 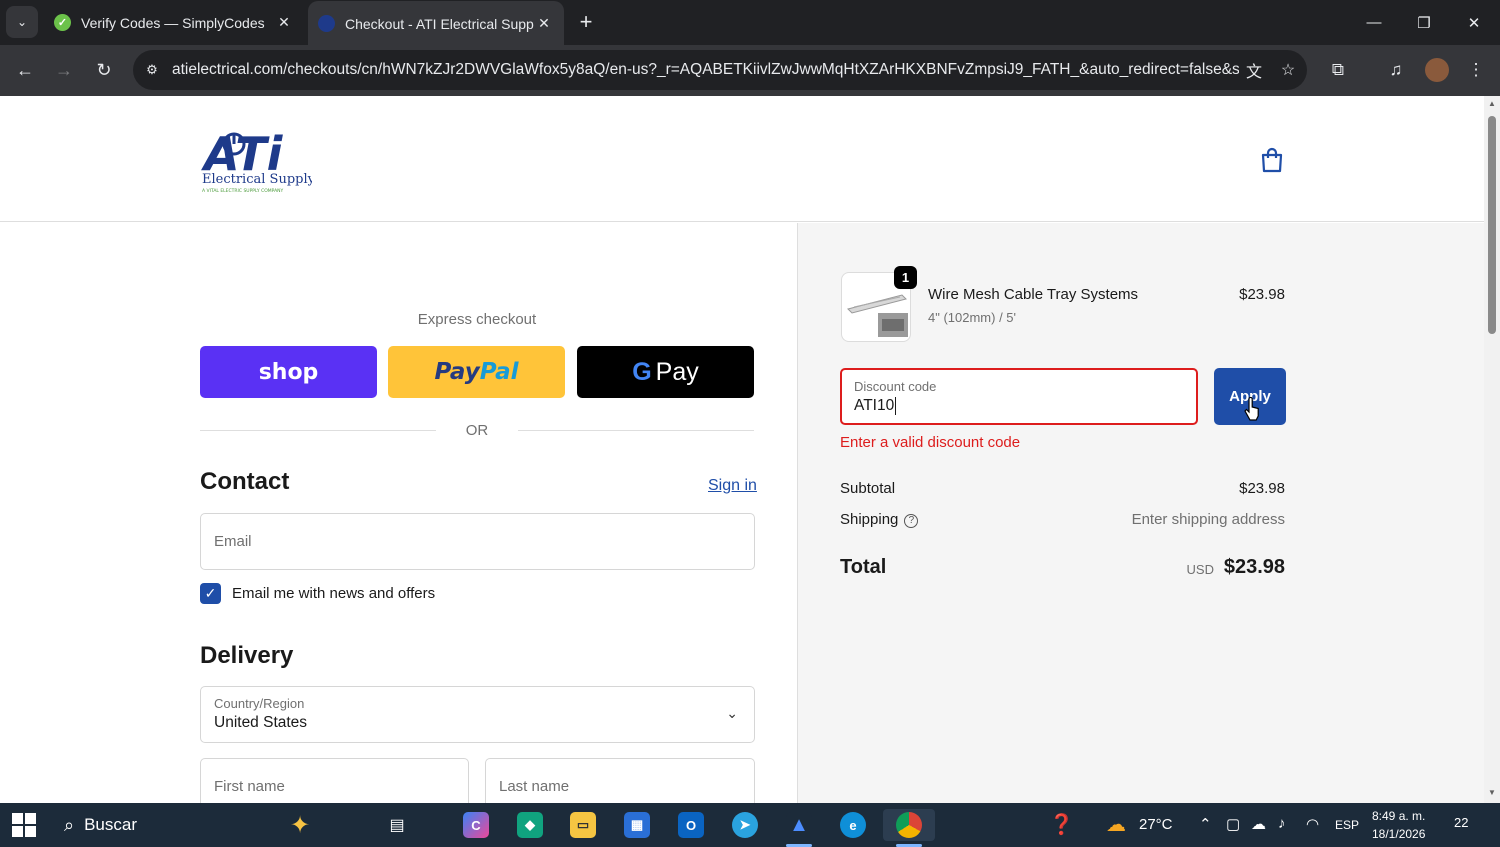 I want to click on tab-search-icon: ⌄, so click(x=22, y=22).